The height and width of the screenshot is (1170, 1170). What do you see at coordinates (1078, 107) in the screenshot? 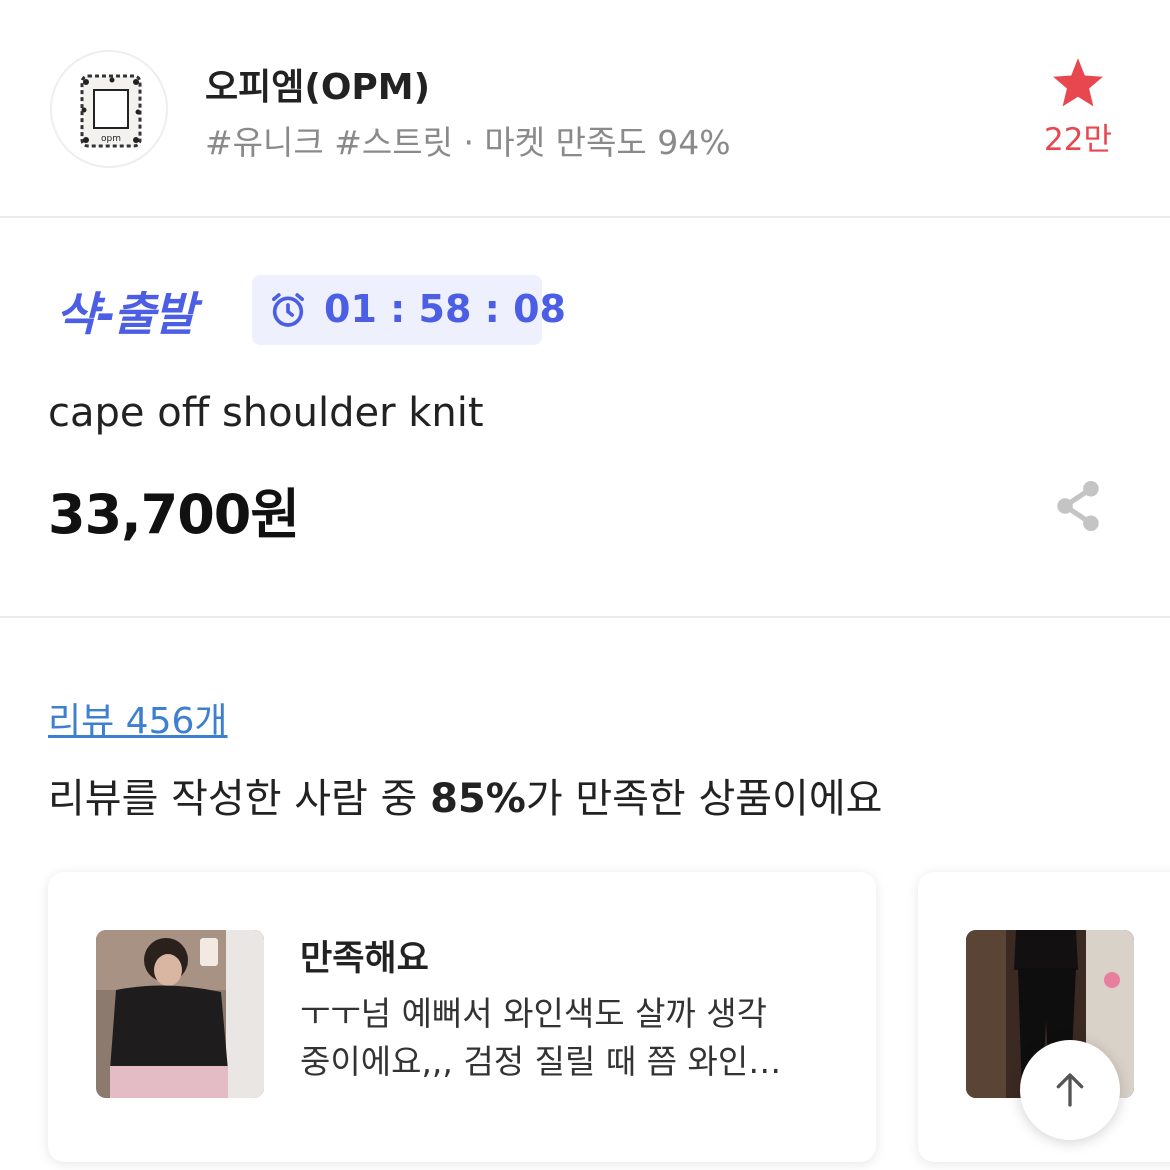
I see `favorite-button: 22만` at bounding box center [1078, 107].